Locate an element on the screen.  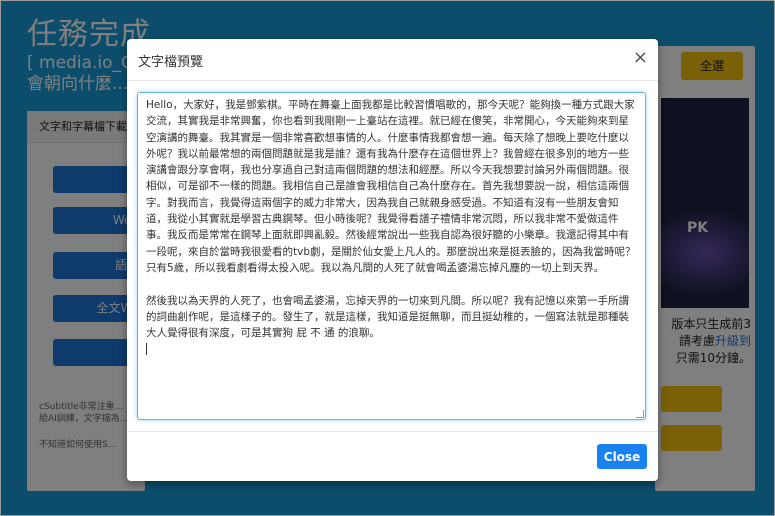
close-icon: × is located at coordinates (640, 58).